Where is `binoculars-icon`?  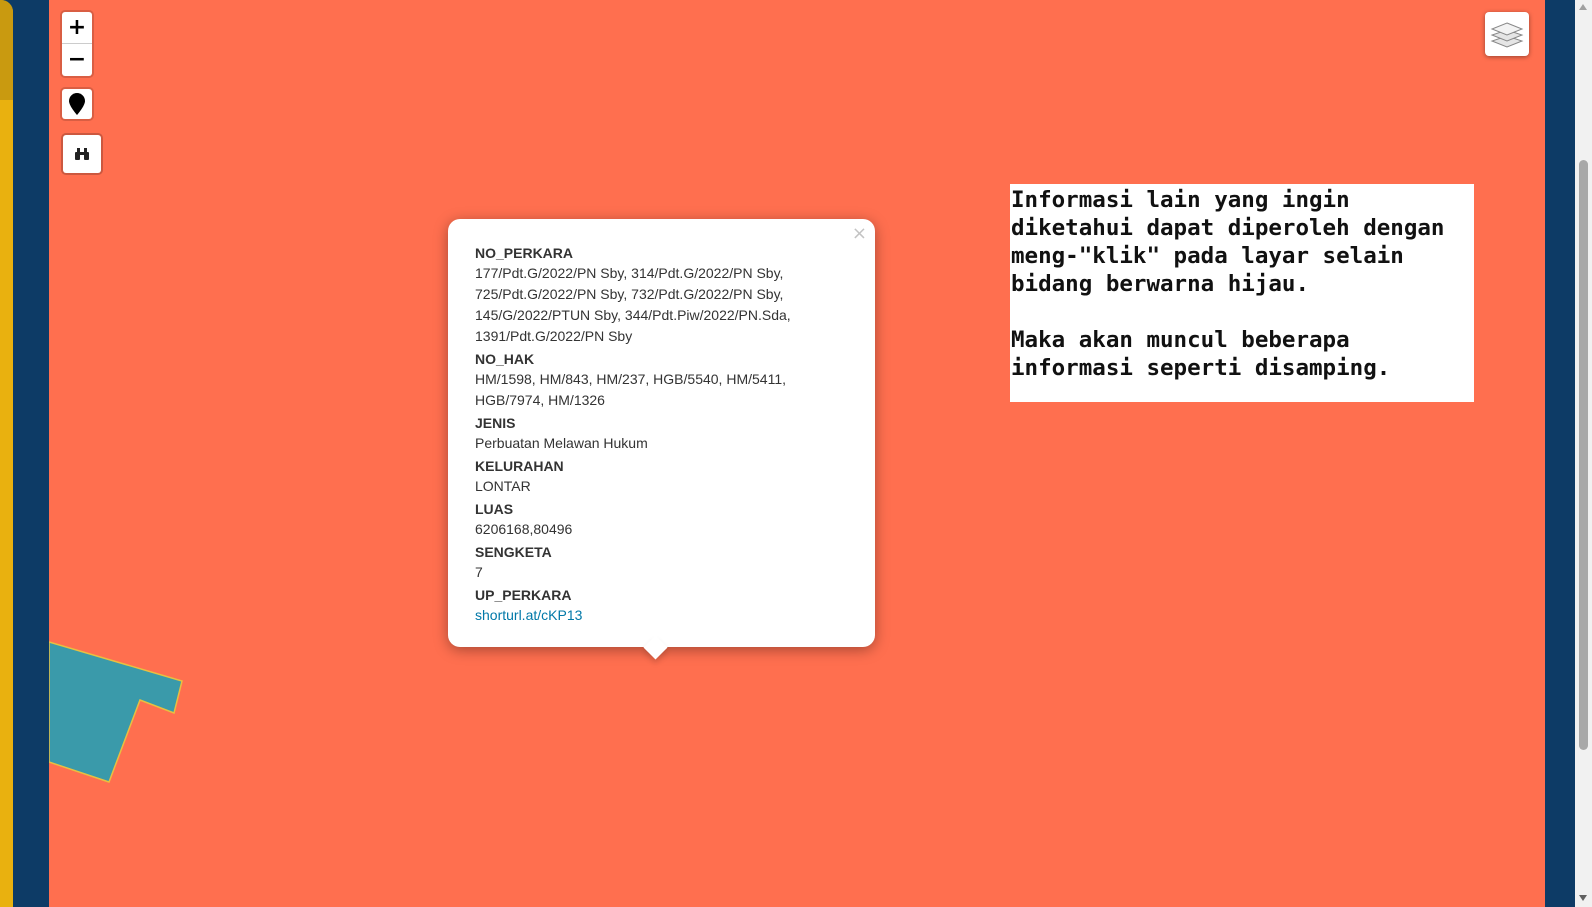
binoculars-icon is located at coordinates (82, 154).